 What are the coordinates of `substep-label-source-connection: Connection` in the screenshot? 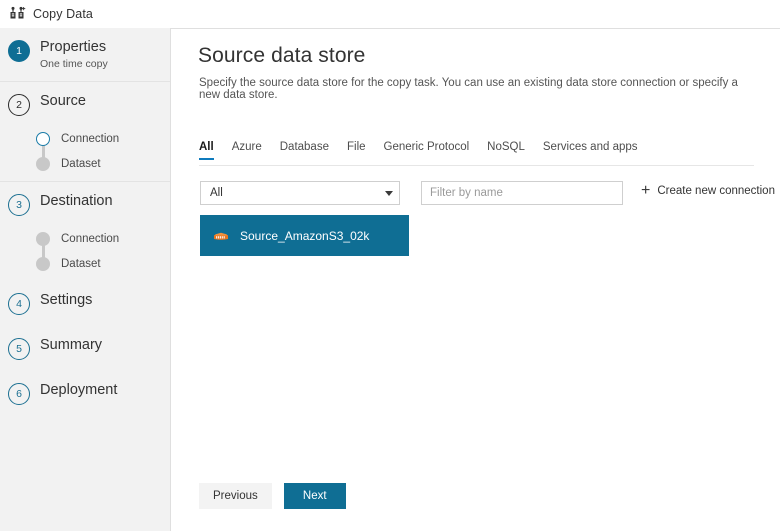 It's located at (90, 139).